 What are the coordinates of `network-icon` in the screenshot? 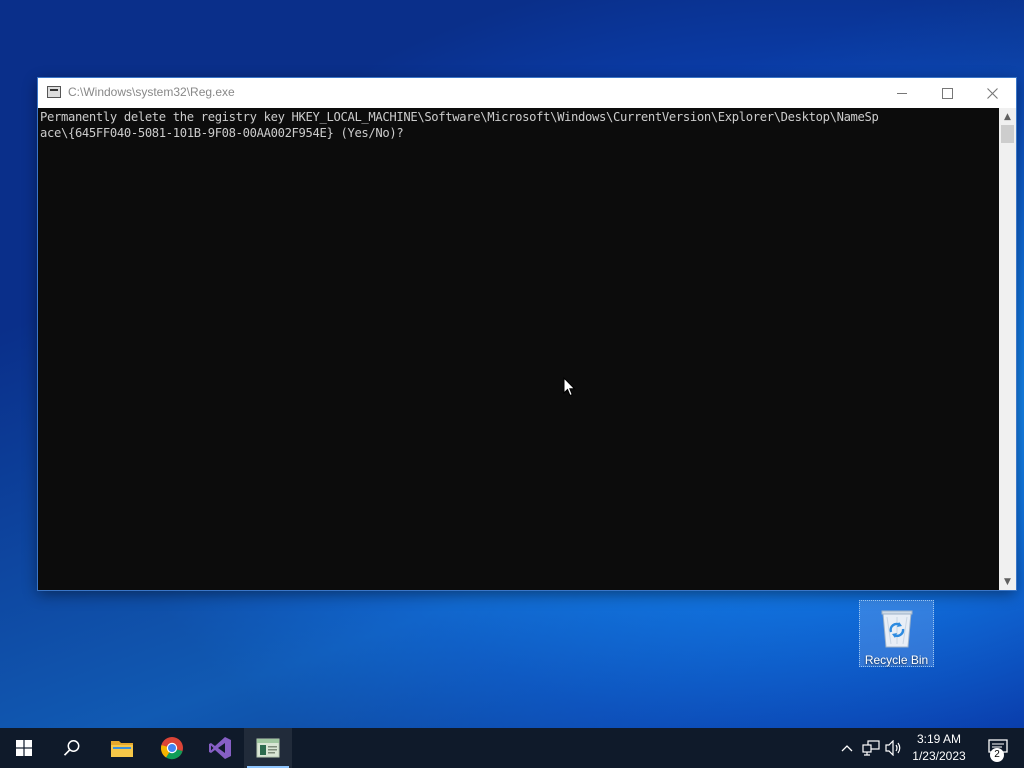 It's located at (871, 748).